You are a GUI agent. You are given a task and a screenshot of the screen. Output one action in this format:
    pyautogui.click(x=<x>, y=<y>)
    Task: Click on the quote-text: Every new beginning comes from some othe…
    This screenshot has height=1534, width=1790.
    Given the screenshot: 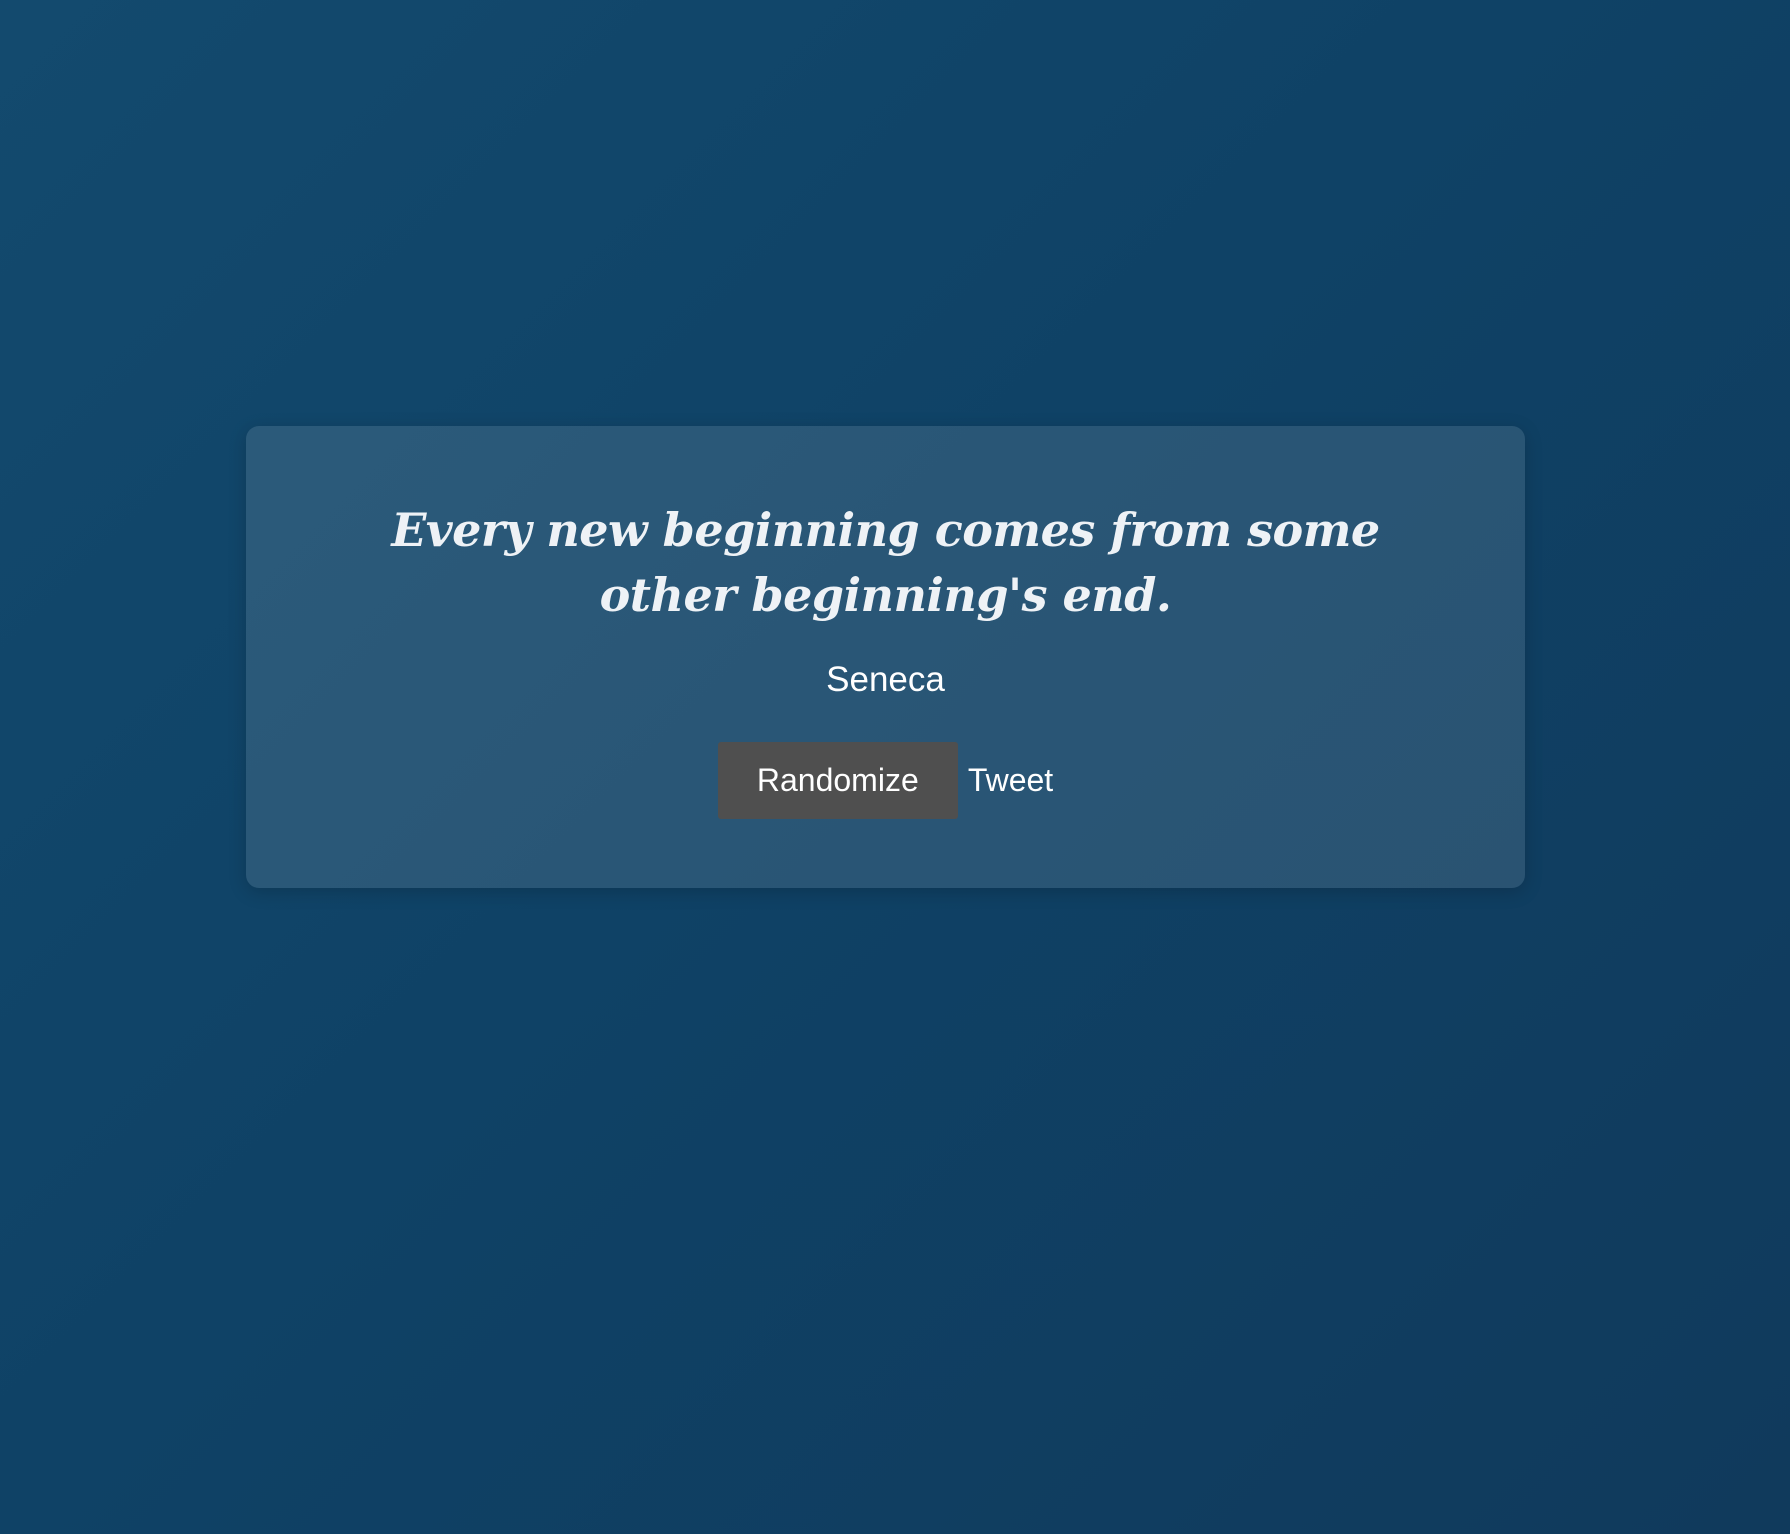 What is the action you would take?
    pyautogui.click(x=885, y=562)
    